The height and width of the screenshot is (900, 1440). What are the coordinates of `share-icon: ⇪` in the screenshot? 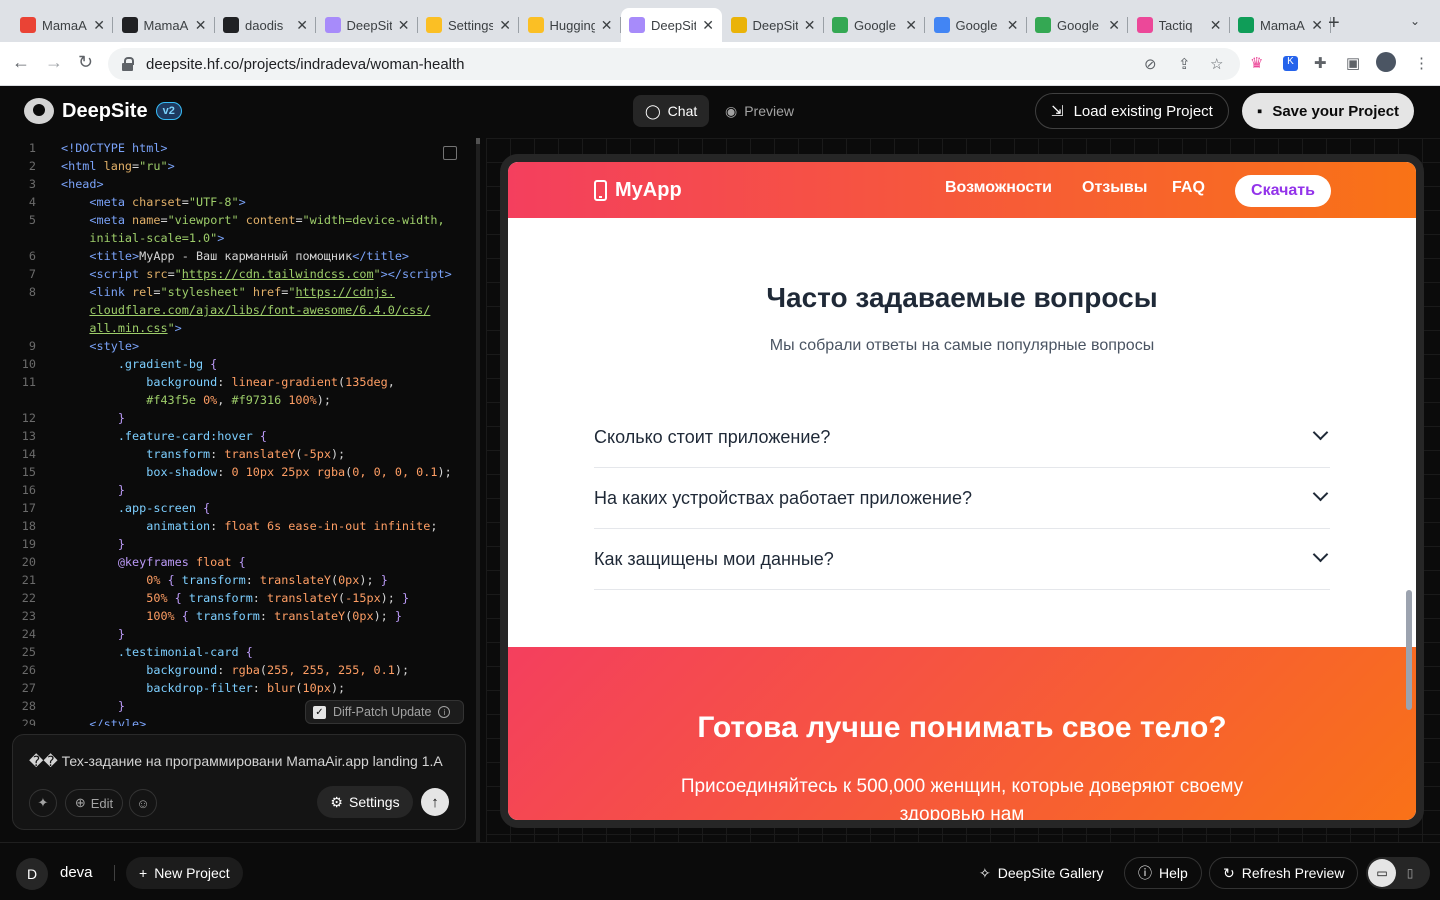 It's located at (1184, 64).